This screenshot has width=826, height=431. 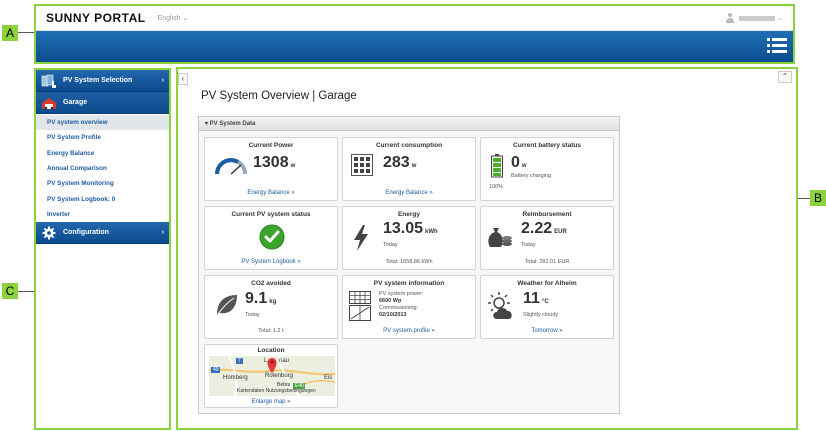 I want to click on callout-label-a: A, so click(x=10, y=33).